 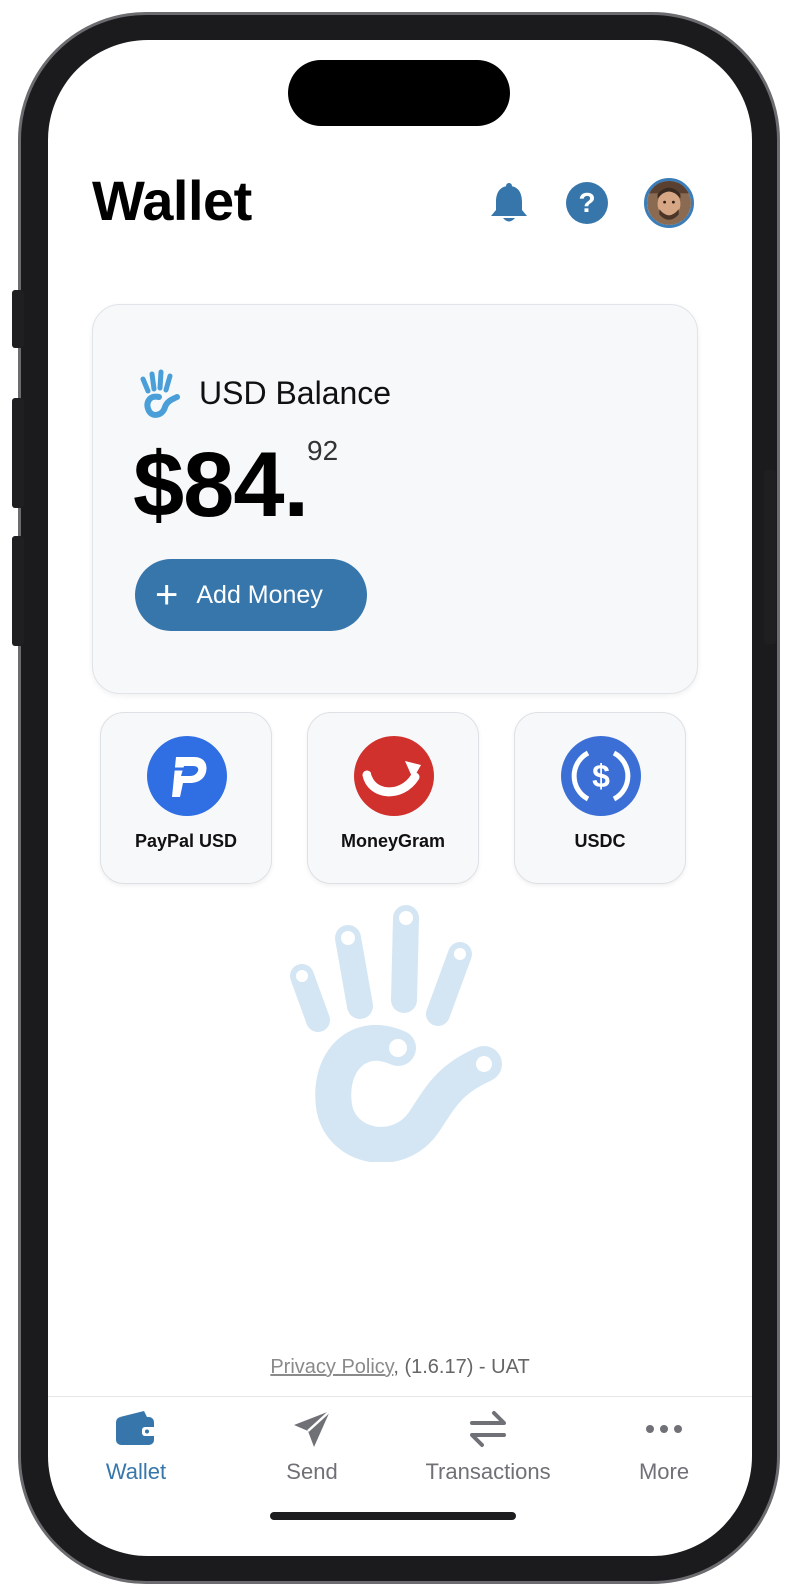 I want to click on method-tile-moneygram: MoneyGram, so click(x=393, y=798).